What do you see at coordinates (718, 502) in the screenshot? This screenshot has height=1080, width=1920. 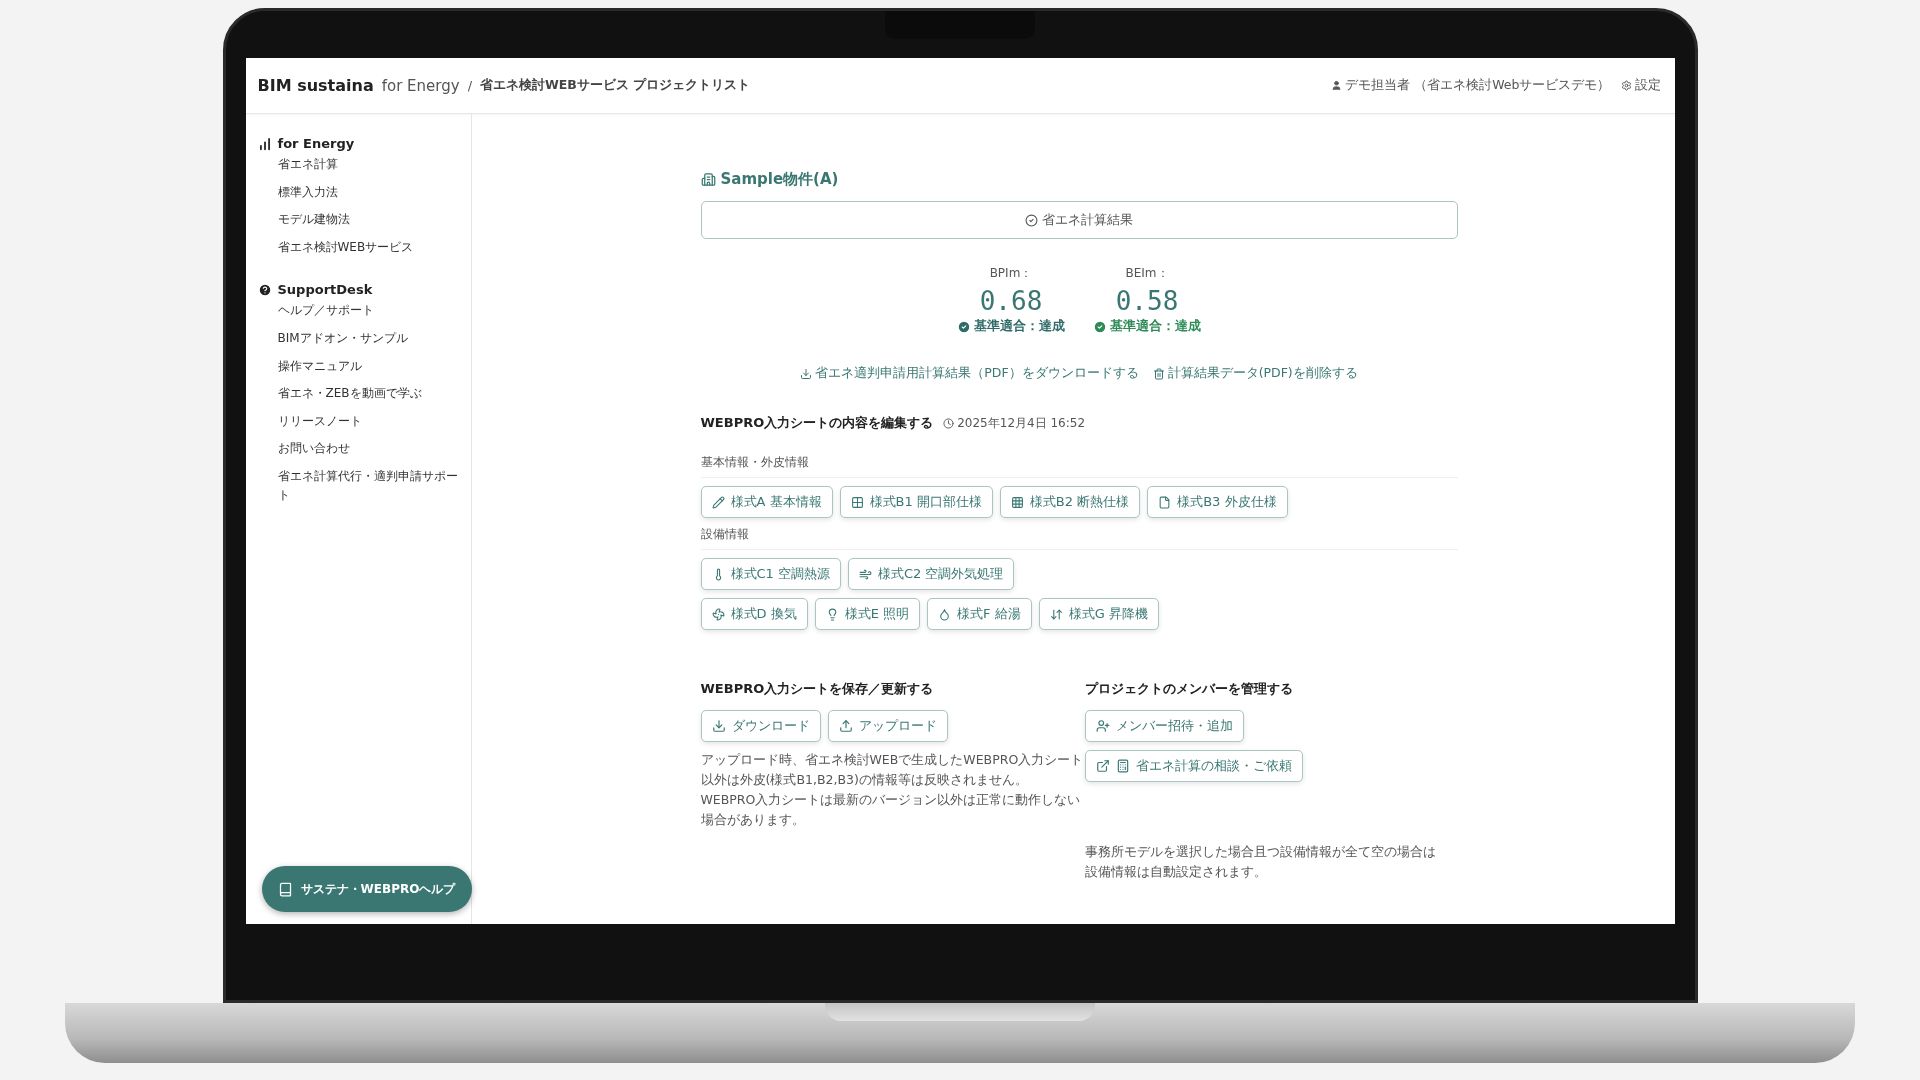 I see `pencil-icon` at bounding box center [718, 502].